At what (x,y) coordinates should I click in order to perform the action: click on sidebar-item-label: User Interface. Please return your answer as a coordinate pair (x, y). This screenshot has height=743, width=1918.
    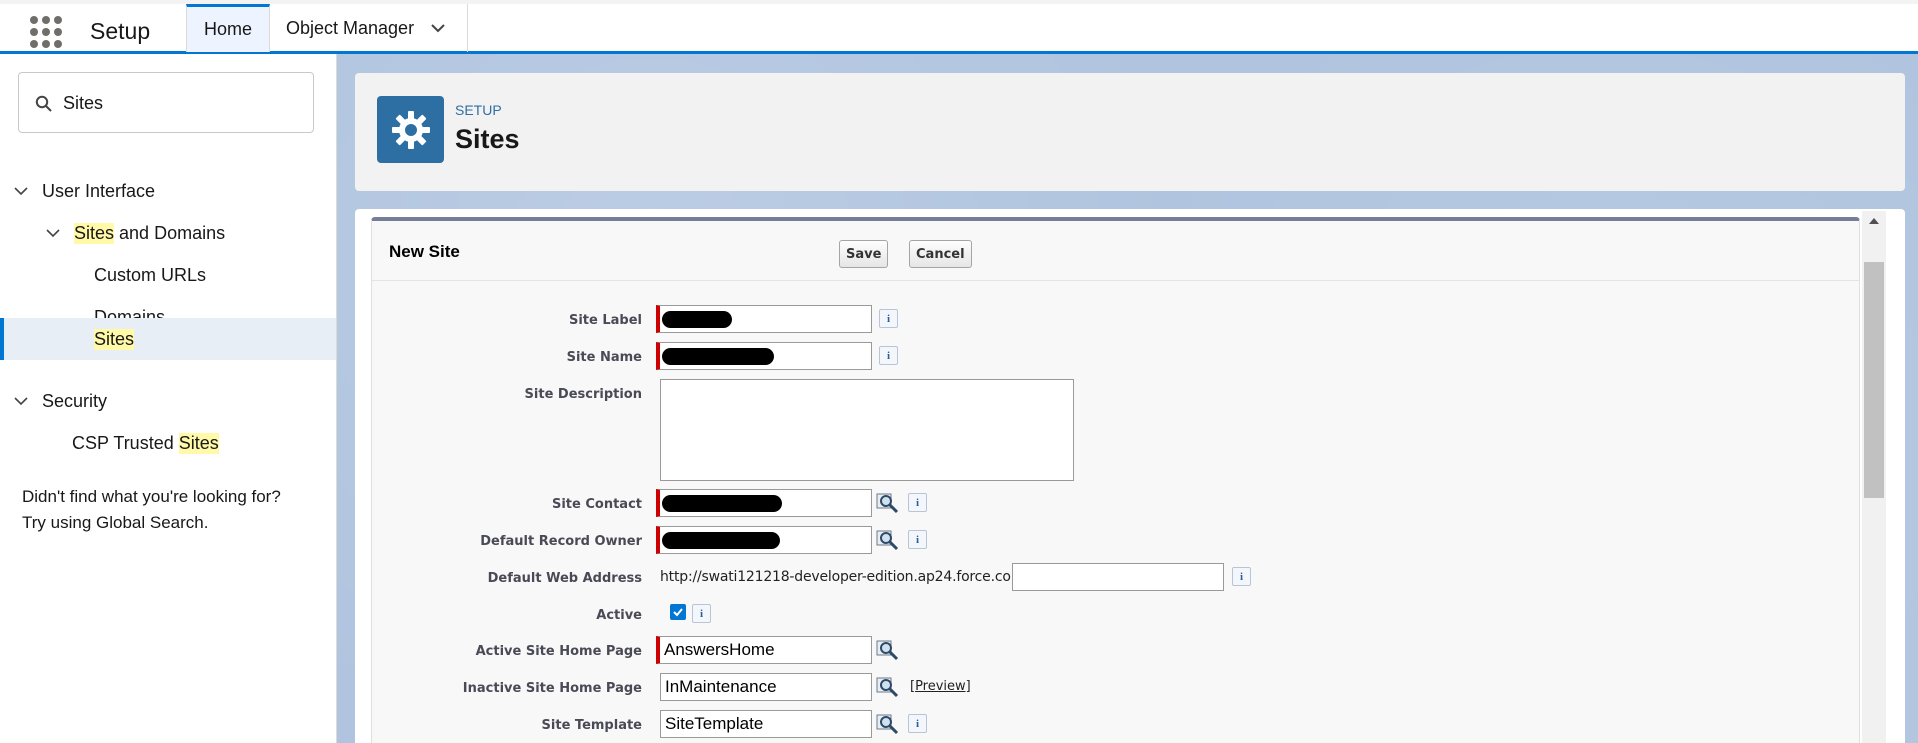
    Looking at the image, I should click on (99, 190).